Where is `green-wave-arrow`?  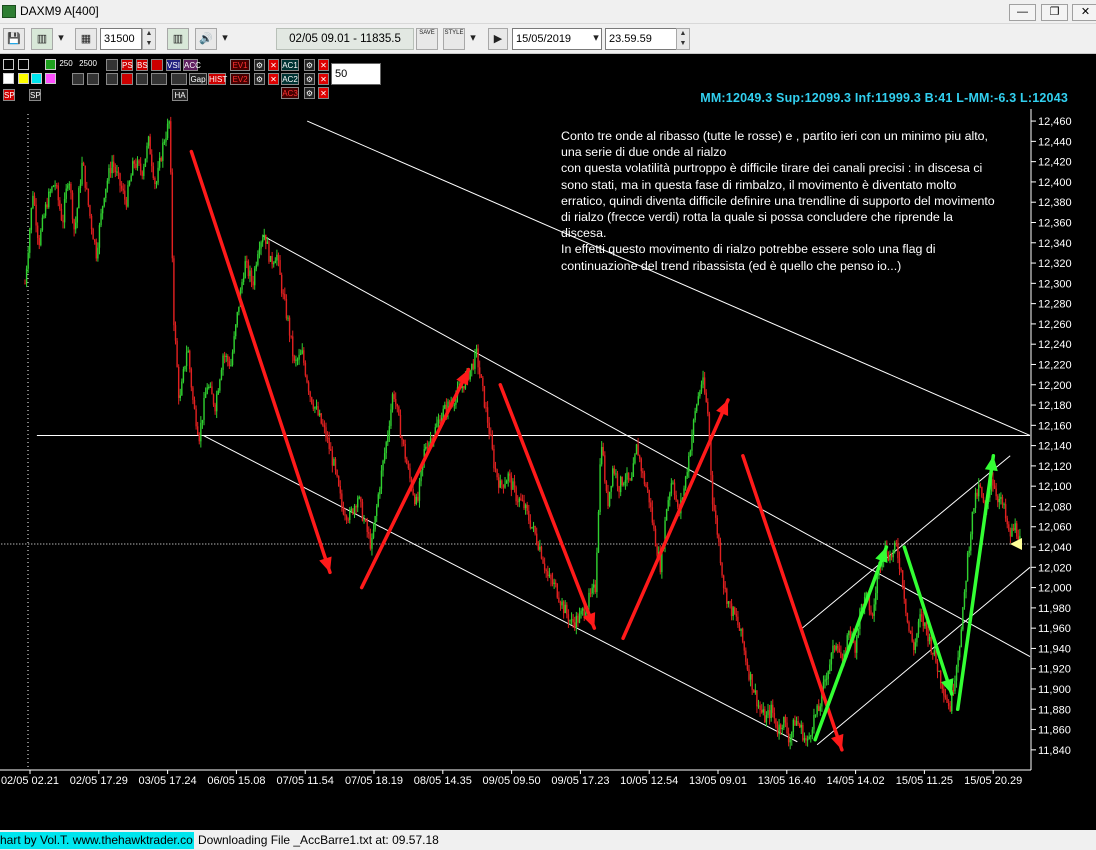
green-wave-arrow is located at coordinates (928, 620).